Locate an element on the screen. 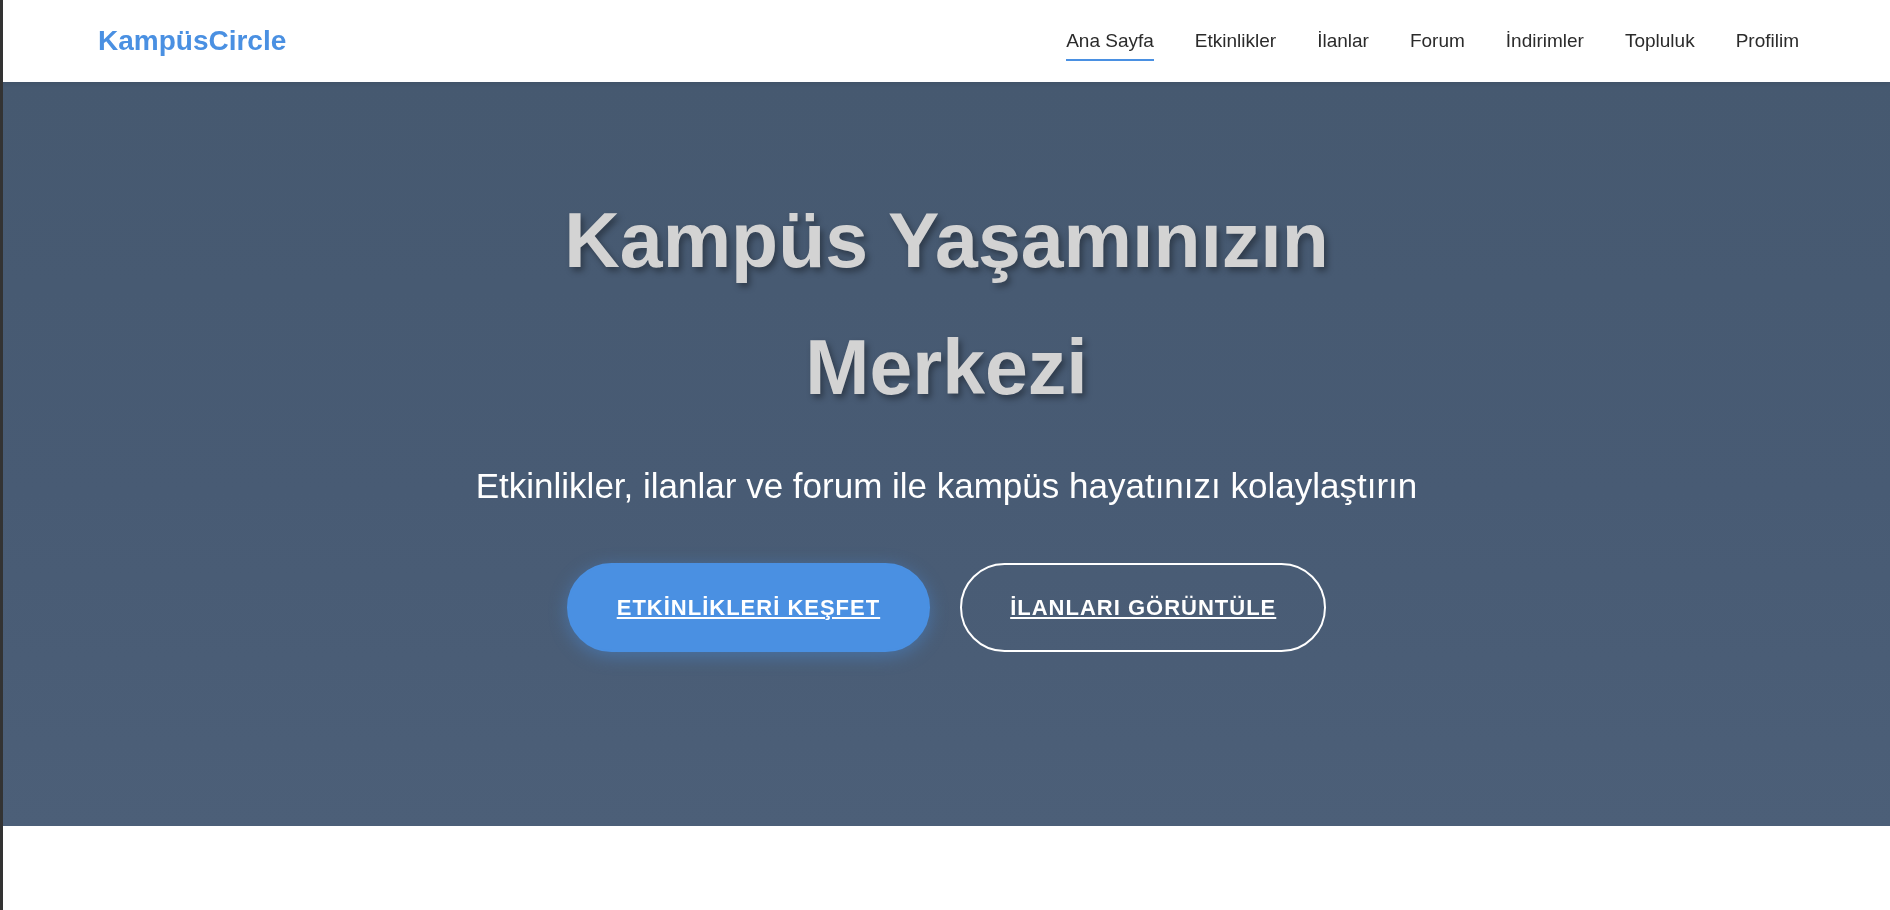 This screenshot has height=910, width=1890. nav-link: Ana Sayfa is located at coordinates (1110, 41).